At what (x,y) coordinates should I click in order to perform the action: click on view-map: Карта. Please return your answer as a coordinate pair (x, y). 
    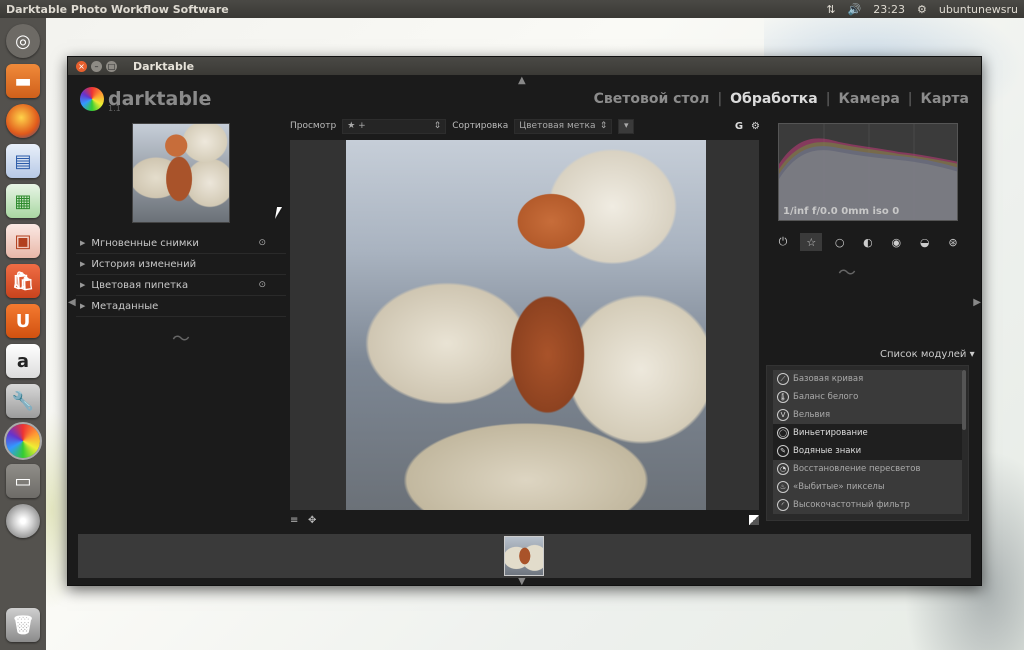
    Looking at the image, I should click on (945, 99).